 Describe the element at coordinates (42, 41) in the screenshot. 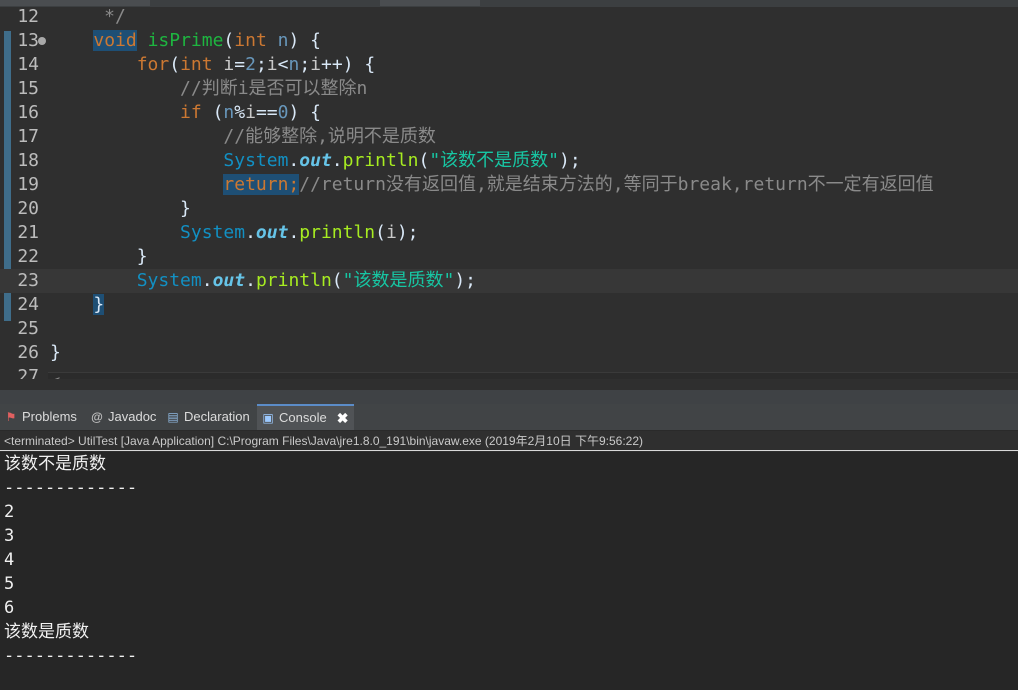

I see `fold-toggle-icon` at that location.